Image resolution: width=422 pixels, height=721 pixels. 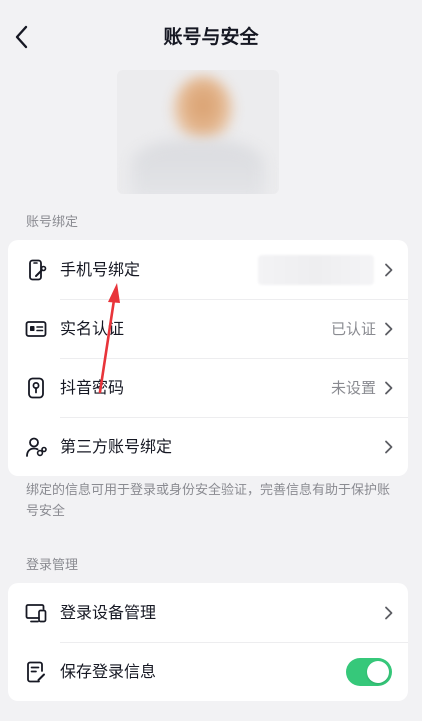 I want to click on phone-binding-label: 手机号绑定, so click(x=100, y=269).